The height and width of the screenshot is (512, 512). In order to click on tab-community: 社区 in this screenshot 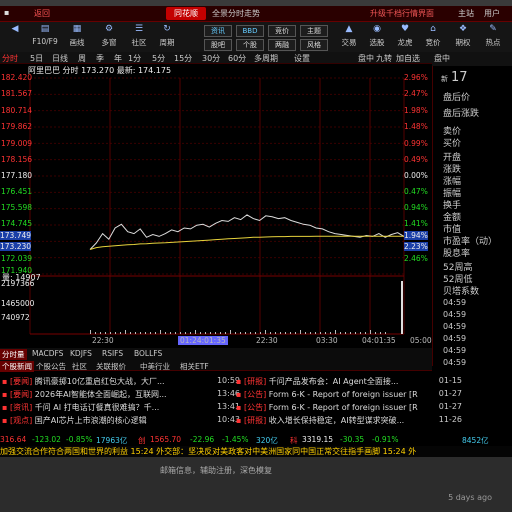, I will do `click(79, 366)`.